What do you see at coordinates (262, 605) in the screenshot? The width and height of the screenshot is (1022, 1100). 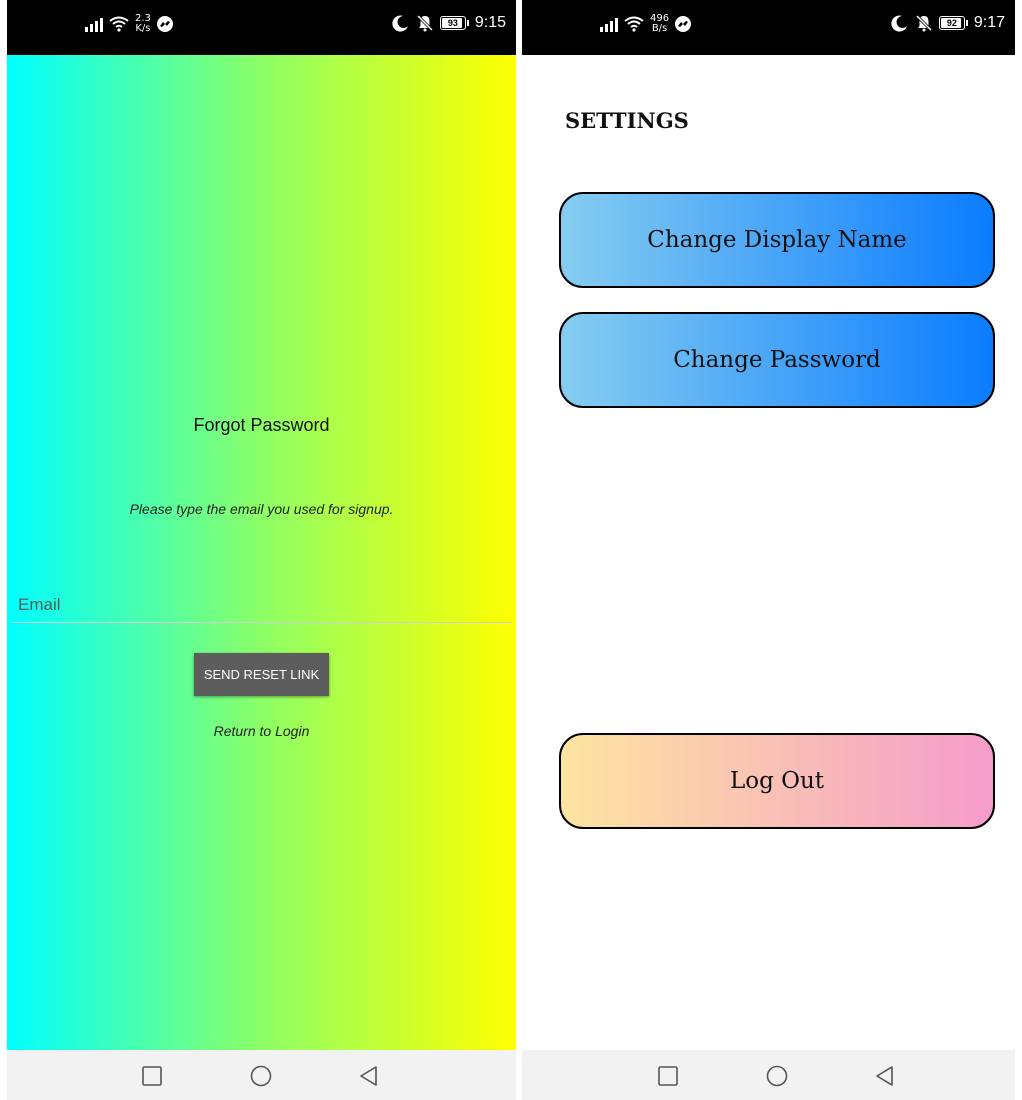 I see `email-field` at bounding box center [262, 605].